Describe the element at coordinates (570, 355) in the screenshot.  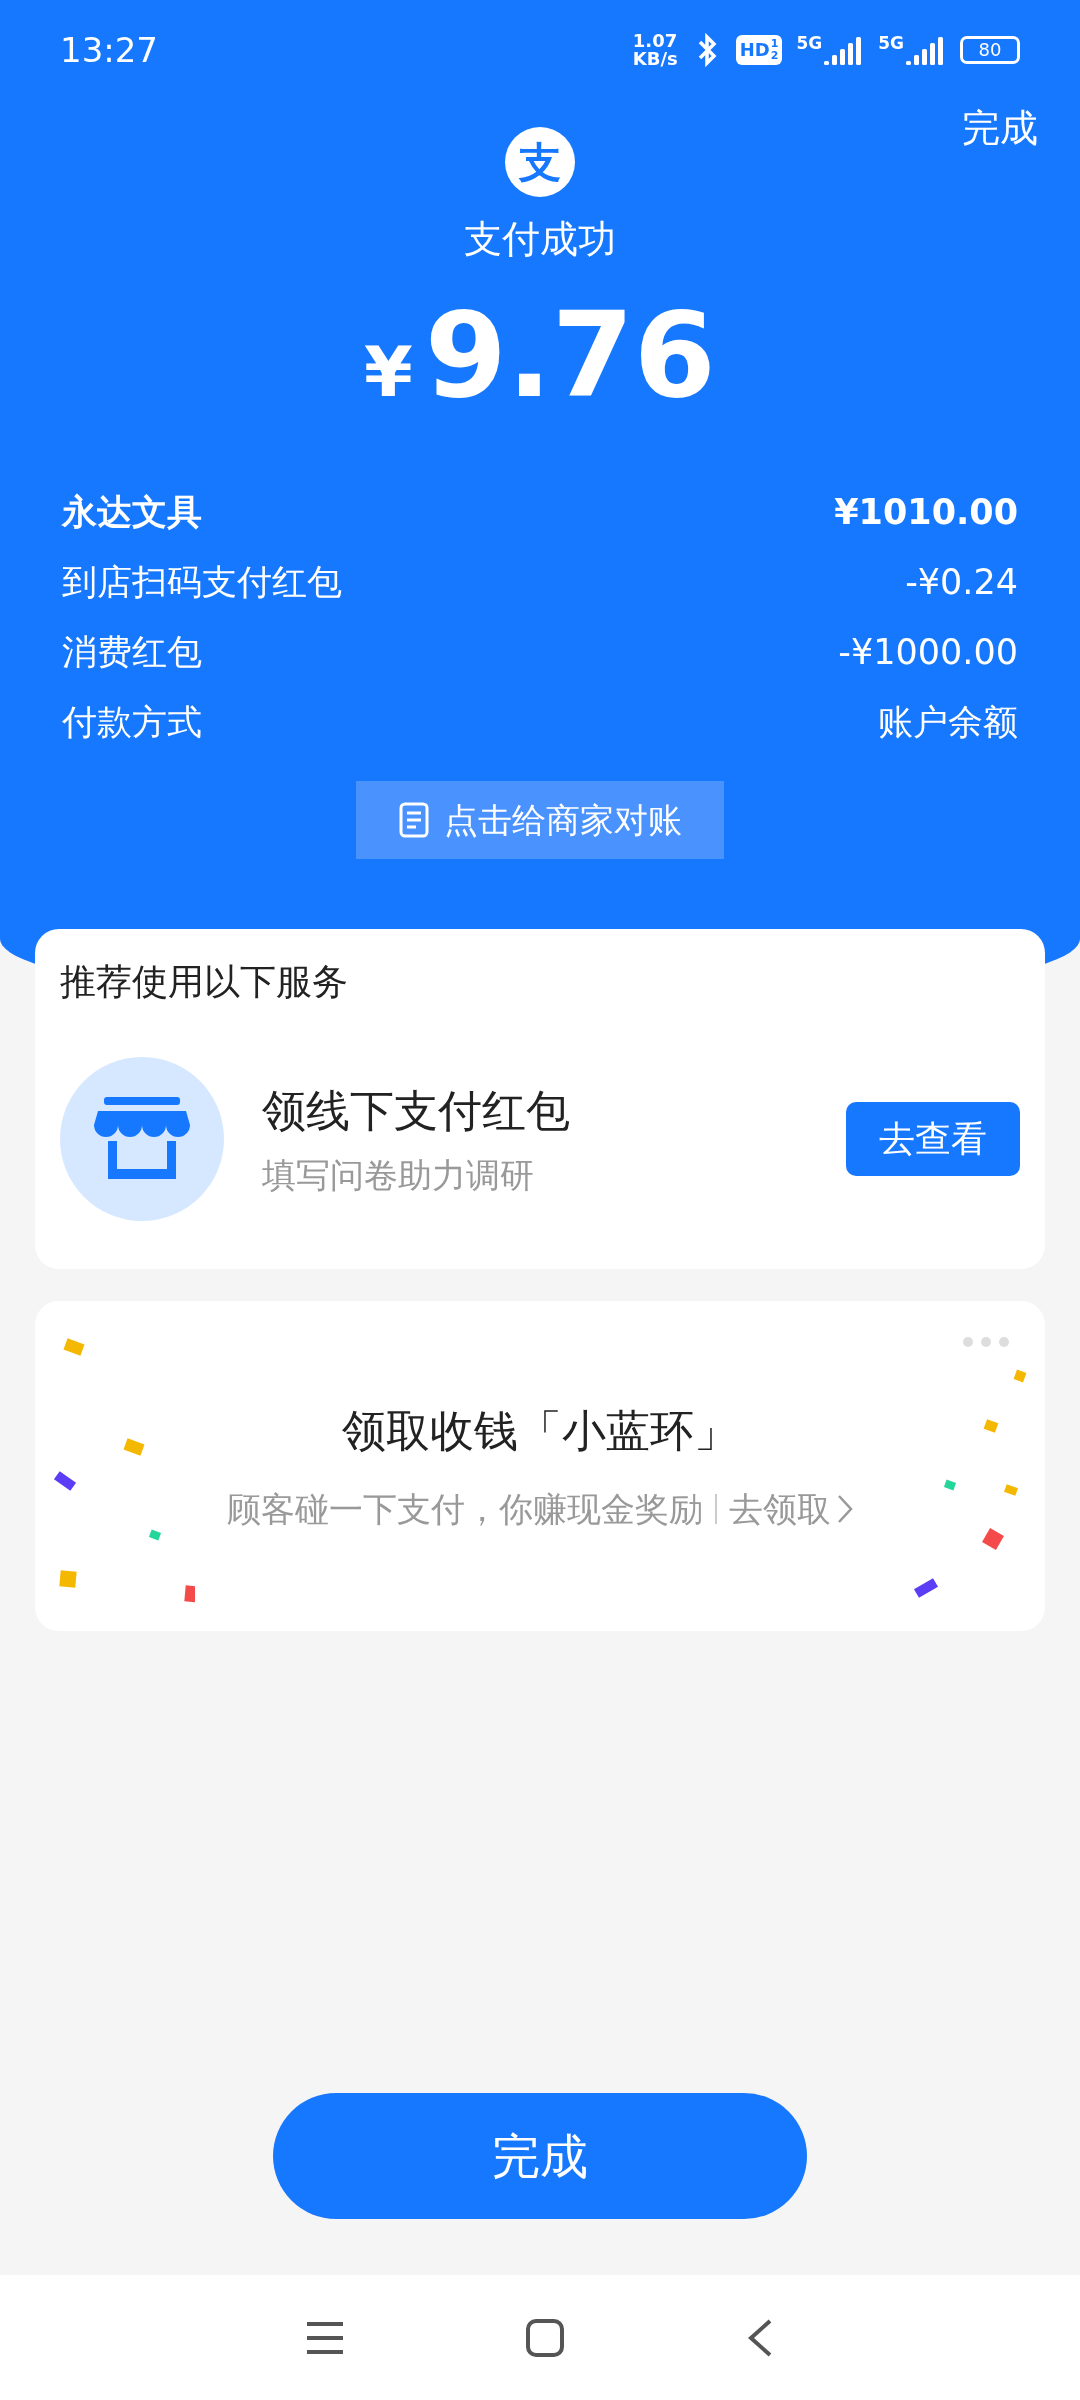
I see `payment-amount: 9.76` at that location.